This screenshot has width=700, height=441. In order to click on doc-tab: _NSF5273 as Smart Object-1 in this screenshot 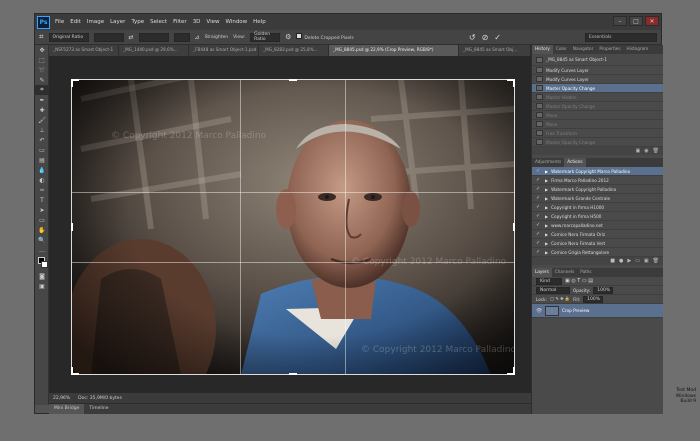, I will do `click(84, 50)`.